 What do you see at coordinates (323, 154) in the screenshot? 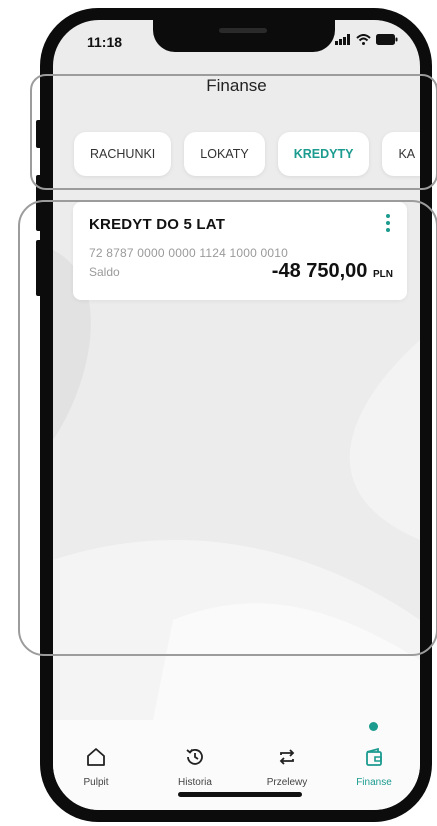
I see `tab-kredyty: KREDYTY` at bounding box center [323, 154].